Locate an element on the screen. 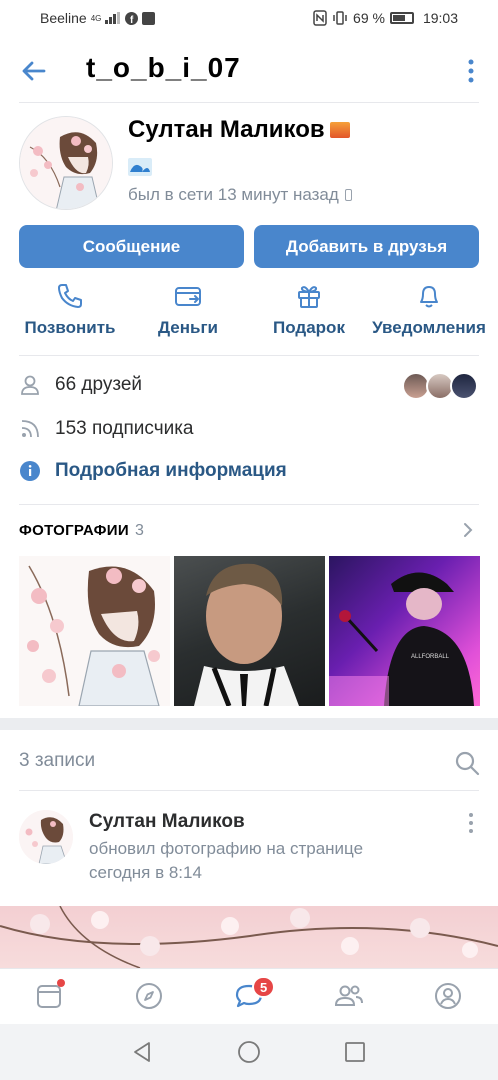 This screenshot has height=1080, width=498. friends-icon is located at coordinates (348, 995).